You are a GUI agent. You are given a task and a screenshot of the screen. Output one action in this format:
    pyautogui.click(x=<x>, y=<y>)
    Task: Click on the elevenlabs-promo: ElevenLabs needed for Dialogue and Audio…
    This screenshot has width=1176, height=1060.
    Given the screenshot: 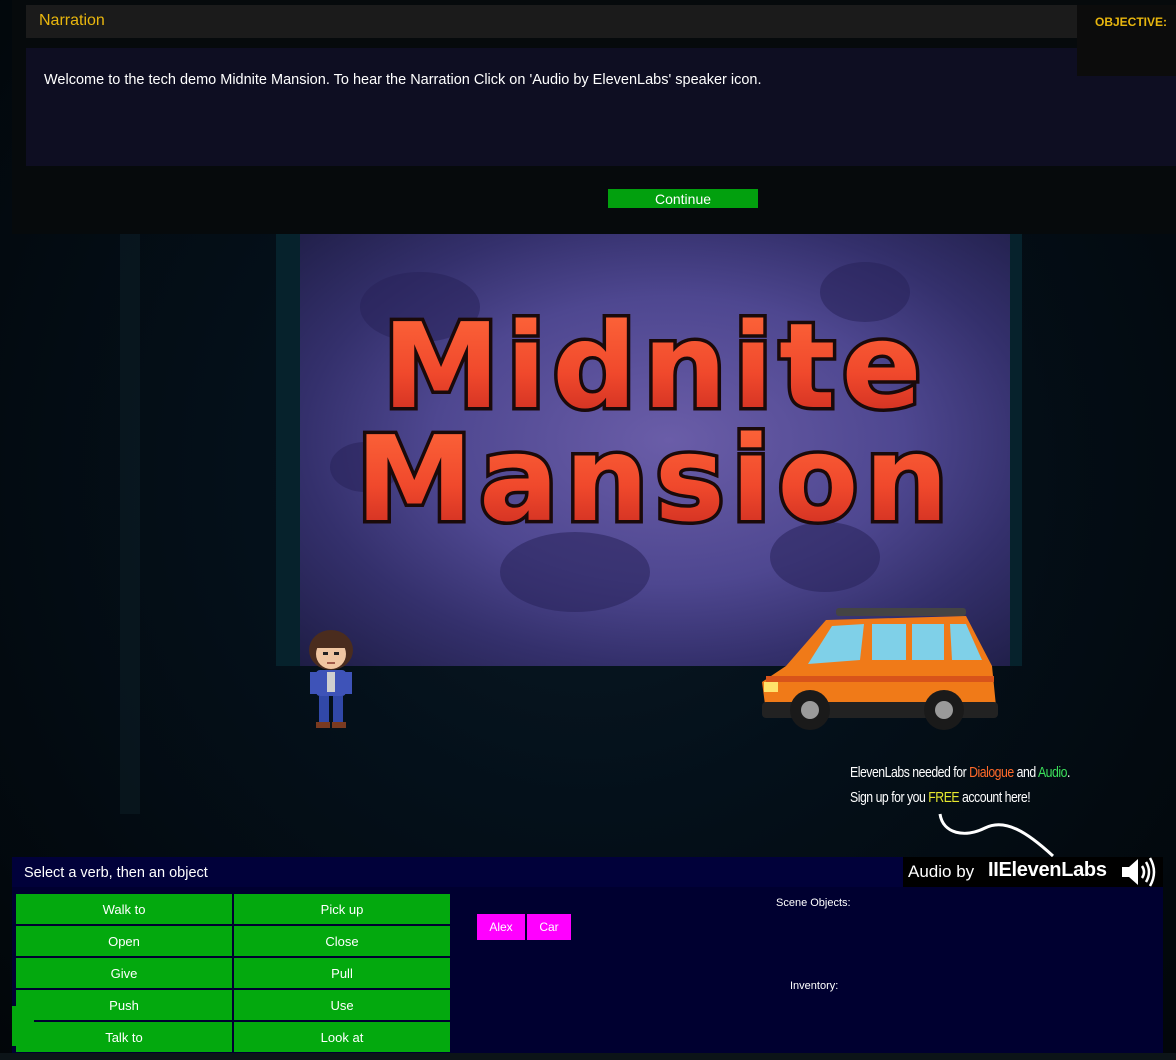 What is the action you would take?
    pyautogui.click(x=980, y=785)
    